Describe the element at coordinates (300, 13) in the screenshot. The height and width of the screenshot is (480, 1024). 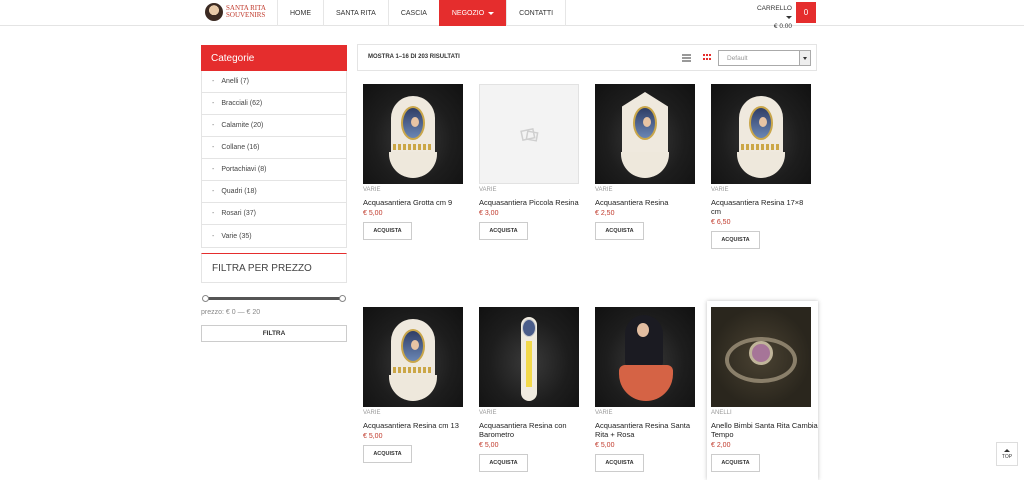
I see `nav-home: HOME` at that location.